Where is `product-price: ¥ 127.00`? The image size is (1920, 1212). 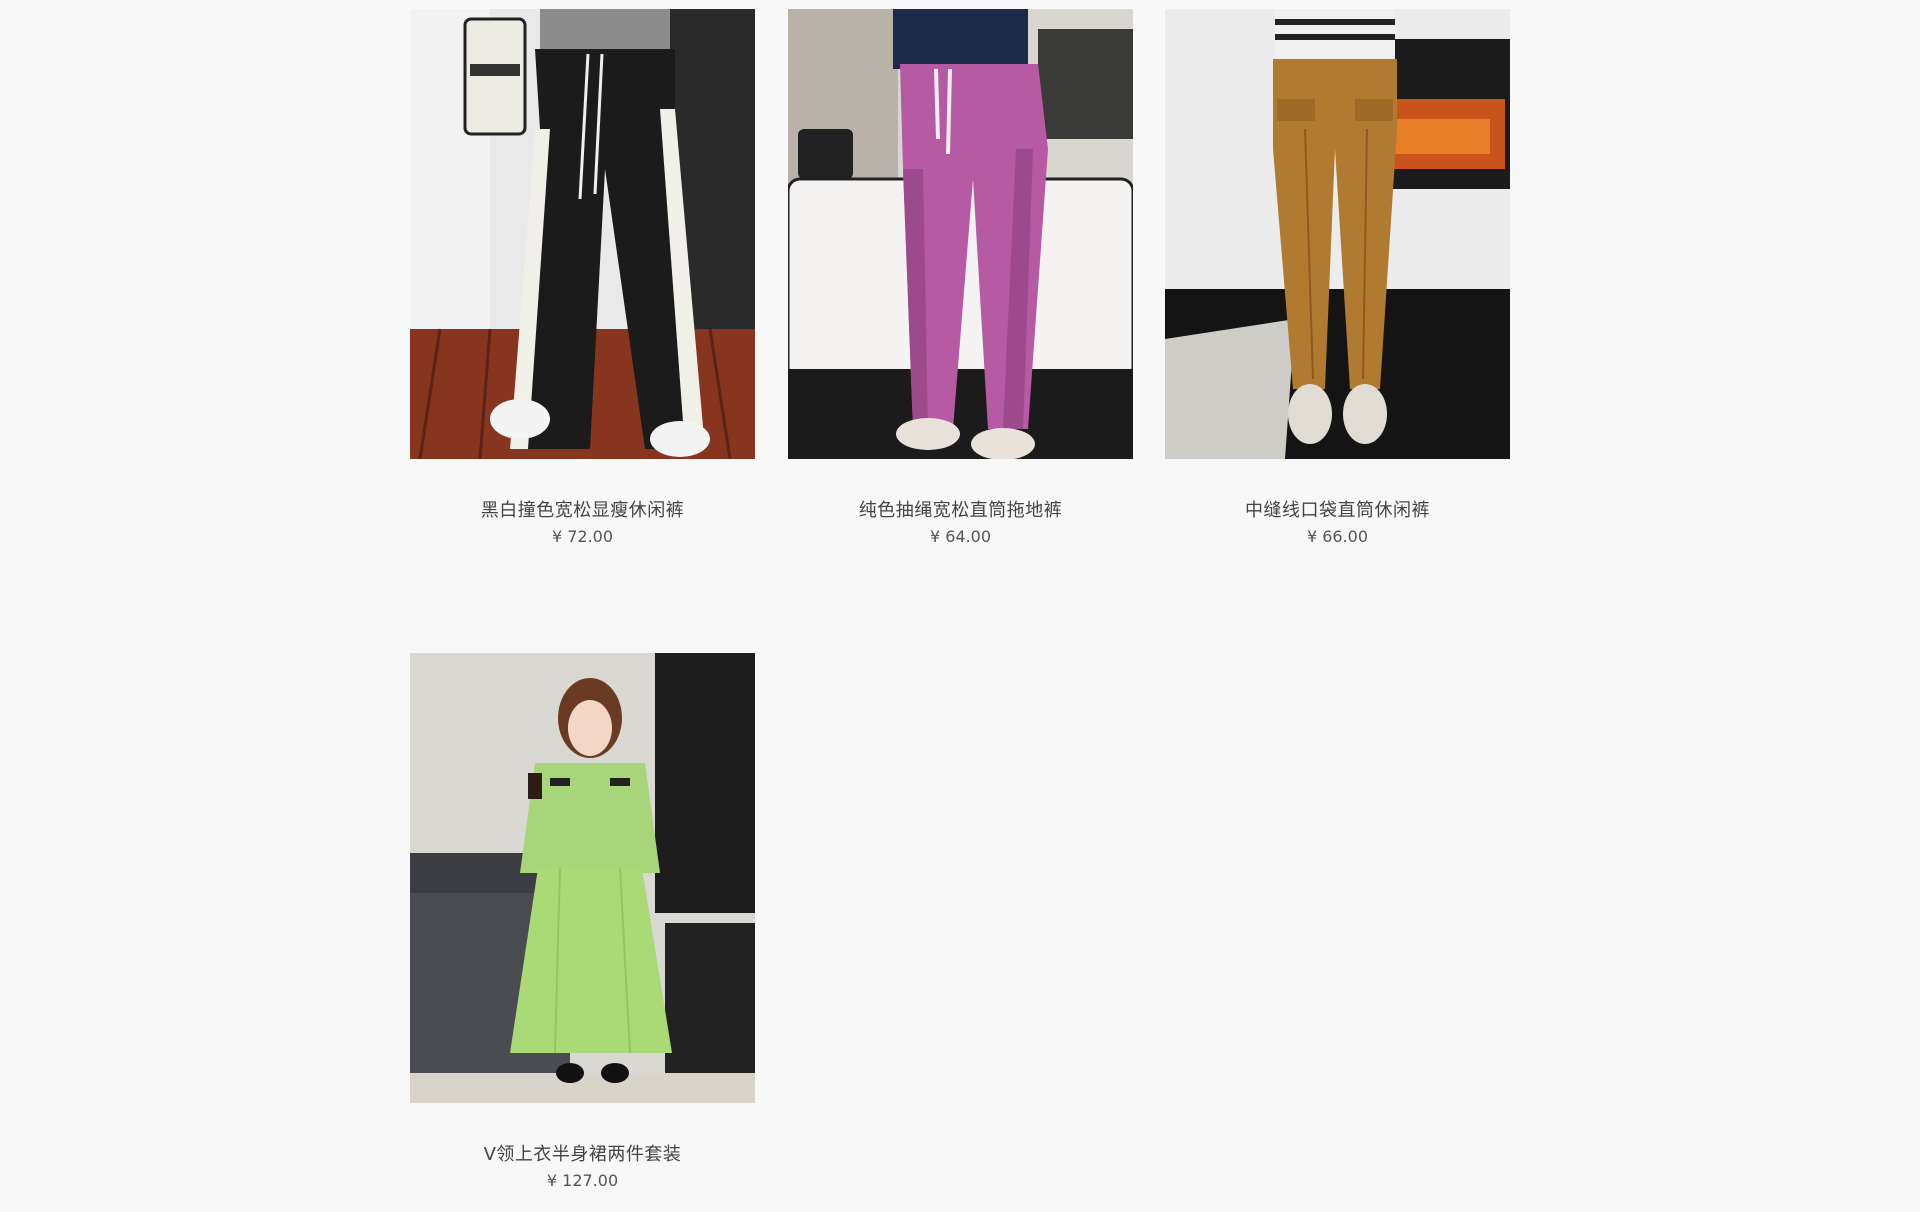 product-price: ¥ 127.00 is located at coordinates (582, 1180).